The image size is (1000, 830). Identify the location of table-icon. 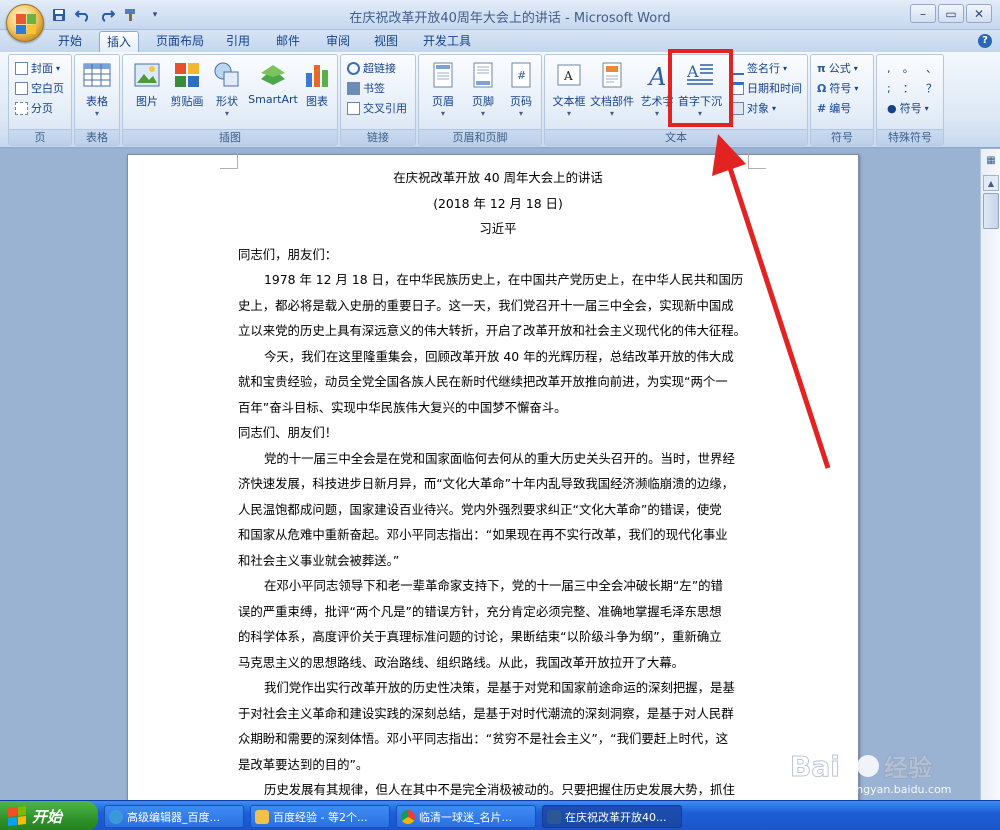
(97, 75).